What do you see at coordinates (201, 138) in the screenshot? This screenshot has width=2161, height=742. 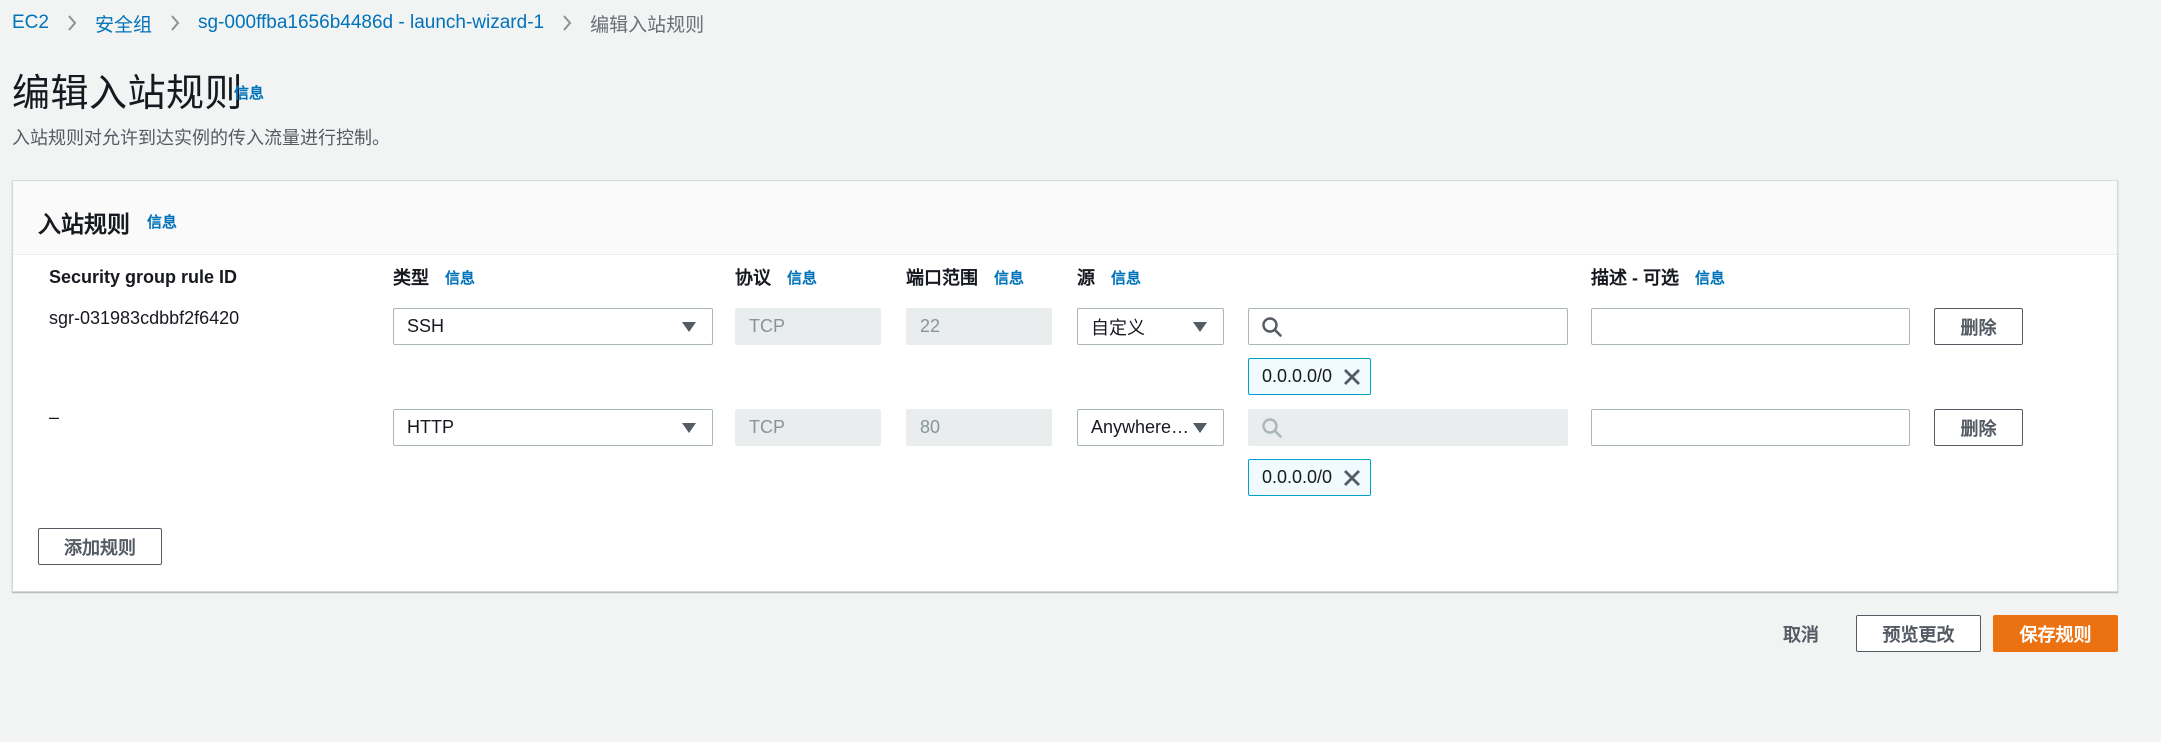 I see `page-description: 入站规则对允许到达实例的传入流量进行控制。` at bounding box center [201, 138].